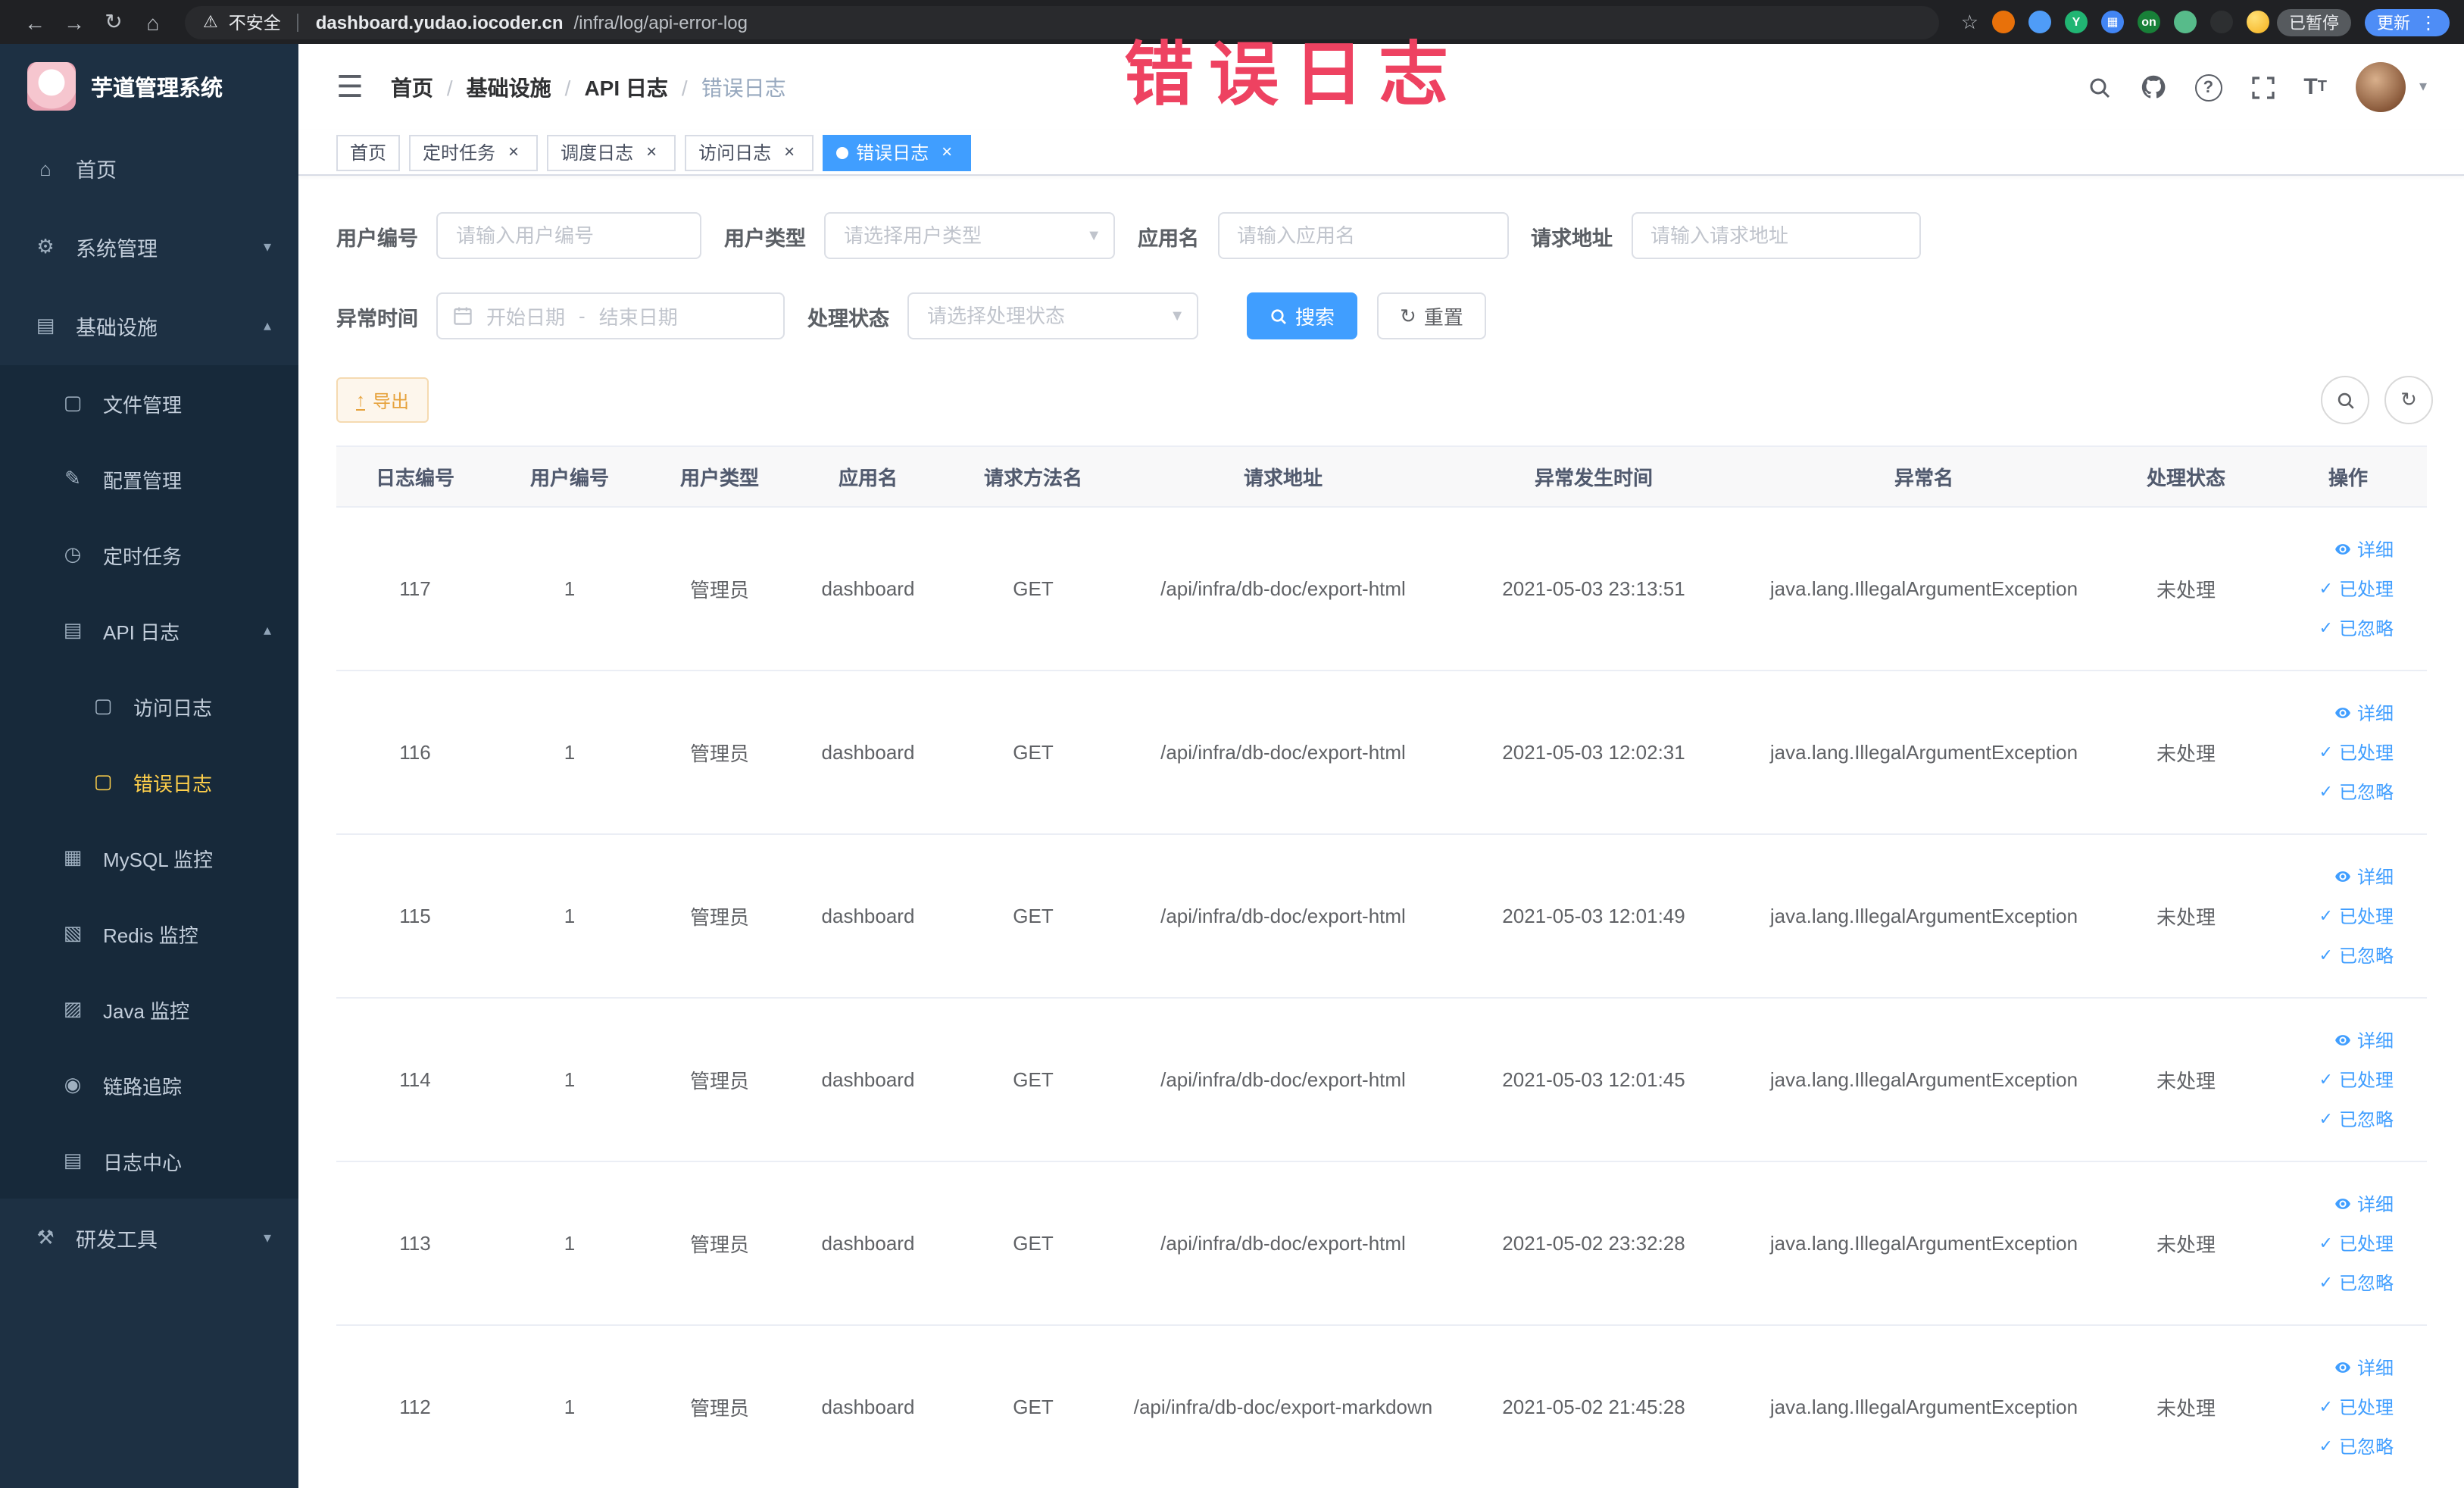 The image size is (2464, 1488). I want to click on help-icon: ?, so click(2208, 87).